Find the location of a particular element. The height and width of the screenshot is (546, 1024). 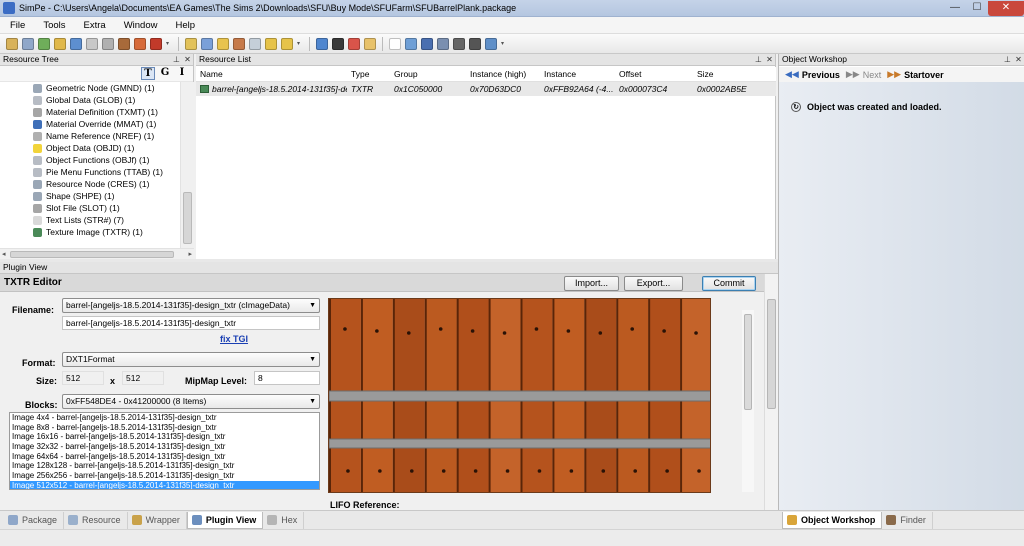

refresh-icon is located at coordinates (322, 43).